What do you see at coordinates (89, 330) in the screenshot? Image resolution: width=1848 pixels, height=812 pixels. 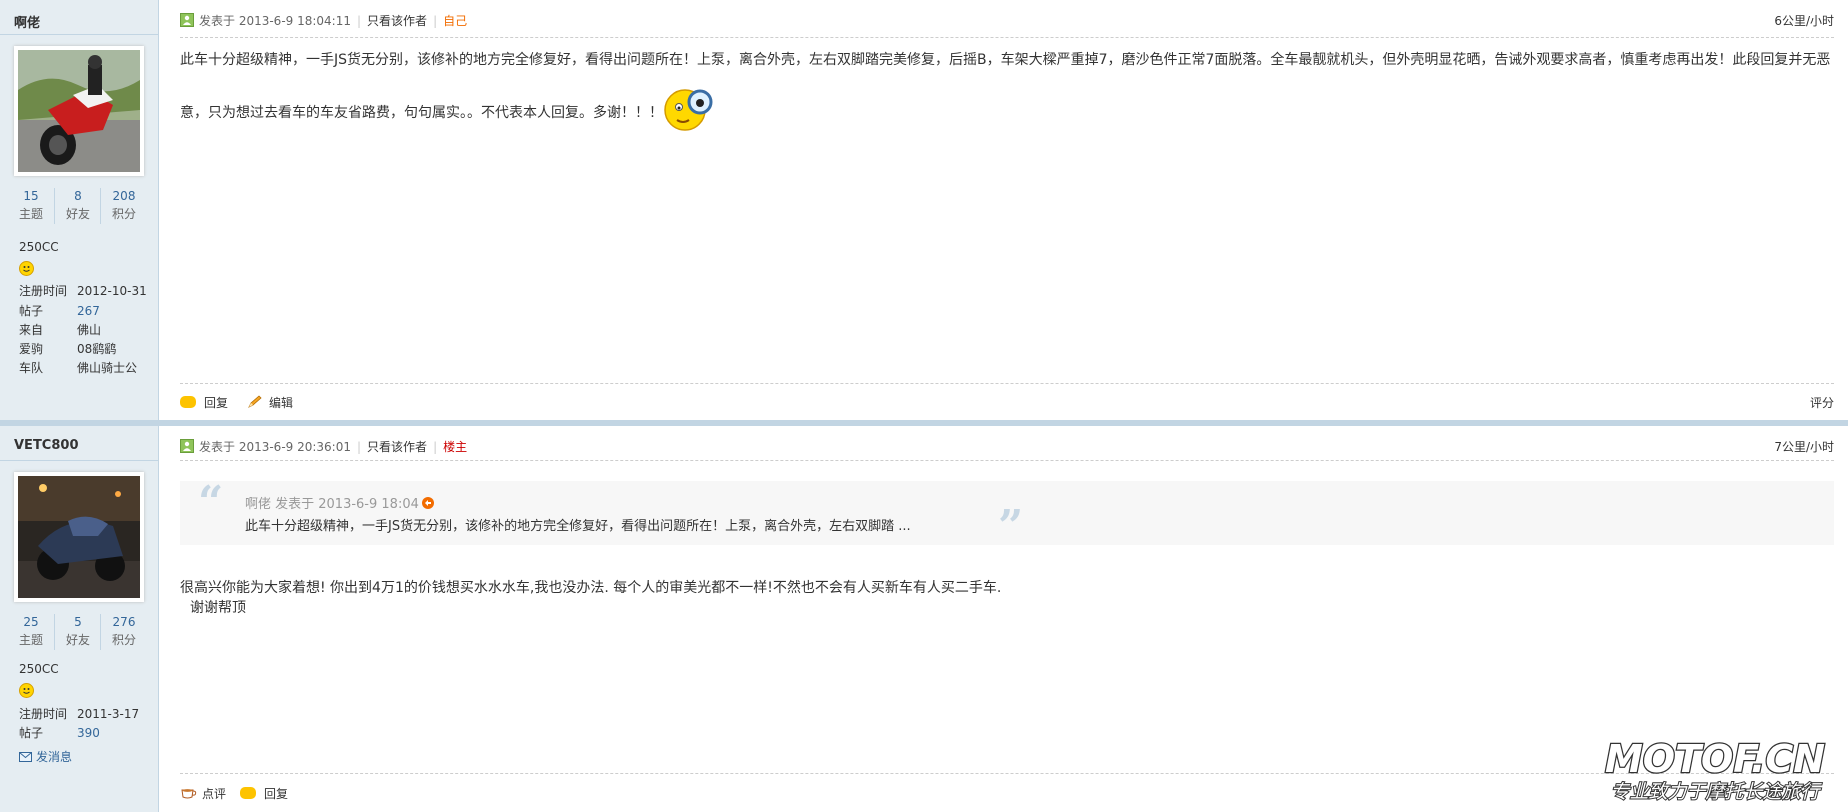 I see `profile-value: 佛山` at bounding box center [89, 330].